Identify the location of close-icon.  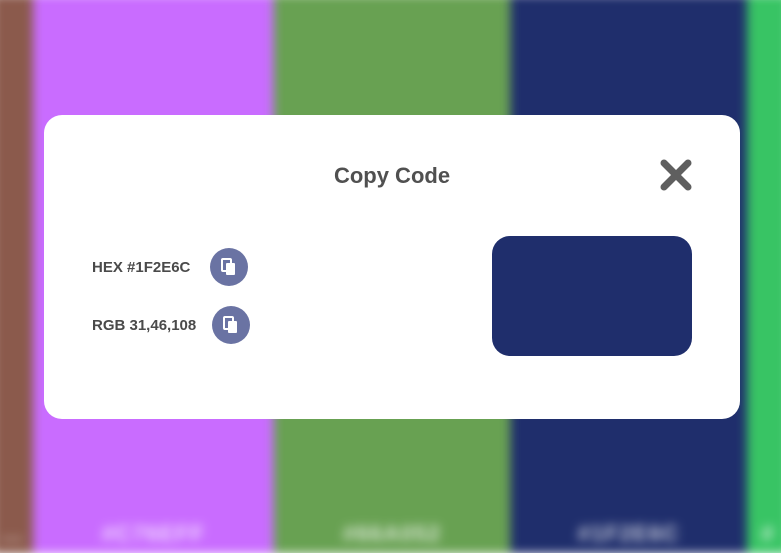
(676, 175).